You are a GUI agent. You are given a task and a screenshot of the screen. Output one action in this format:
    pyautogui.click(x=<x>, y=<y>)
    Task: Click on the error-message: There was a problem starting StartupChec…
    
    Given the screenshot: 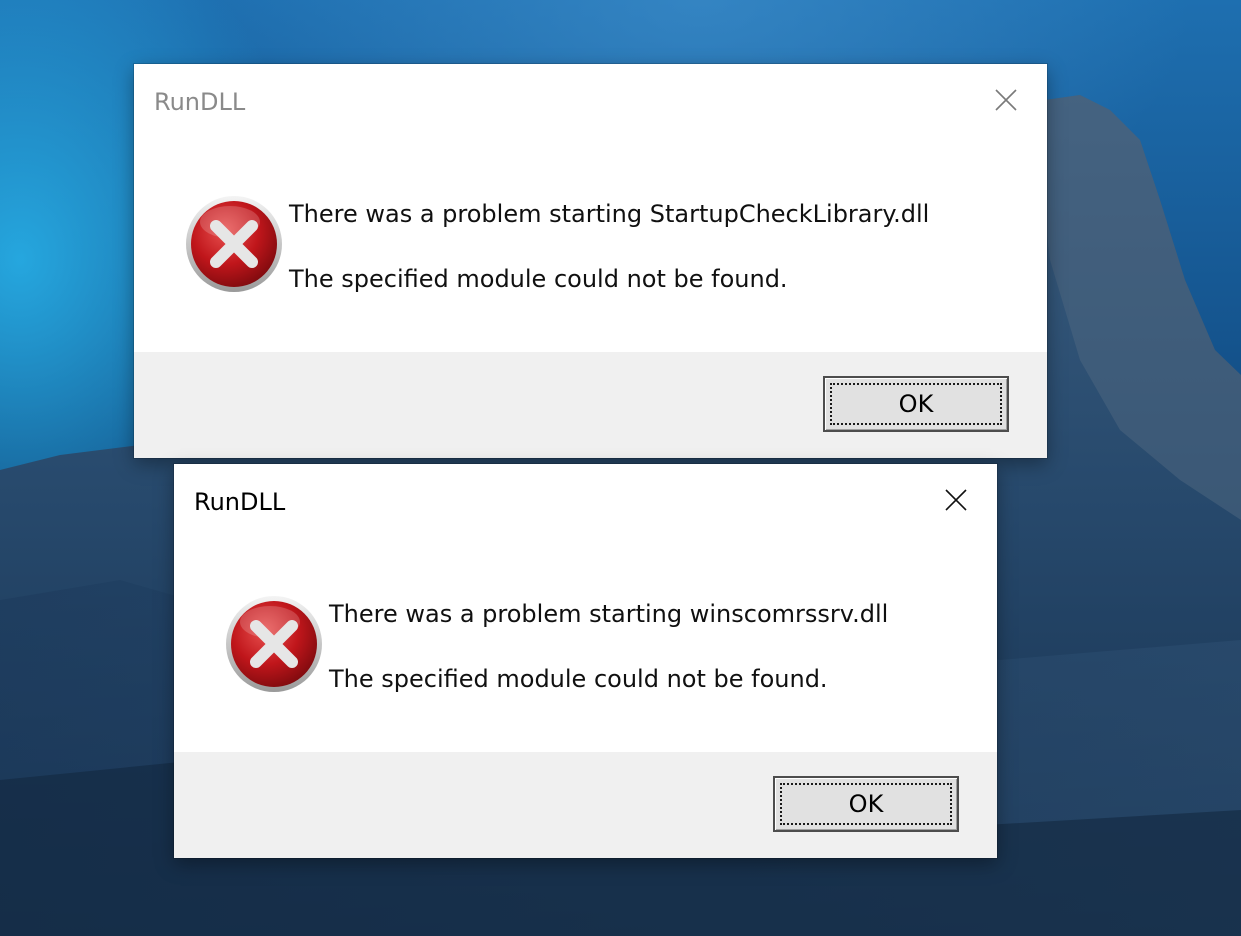 What is the action you would take?
    pyautogui.click(x=609, y=214)
    